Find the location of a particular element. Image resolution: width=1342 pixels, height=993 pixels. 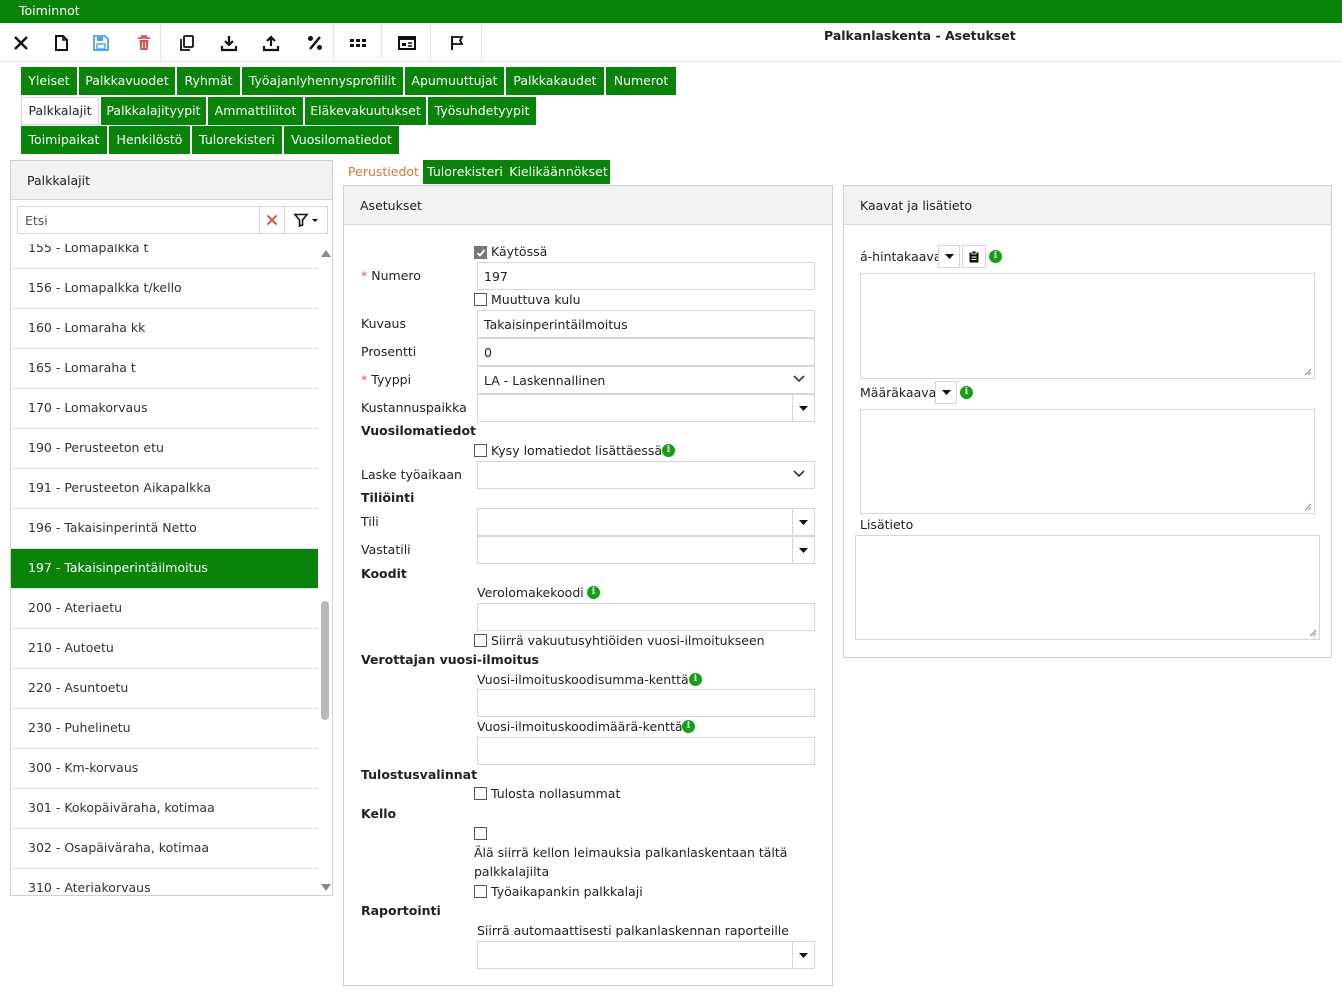

search-input: Etsi is located at coordinates (138, 220).